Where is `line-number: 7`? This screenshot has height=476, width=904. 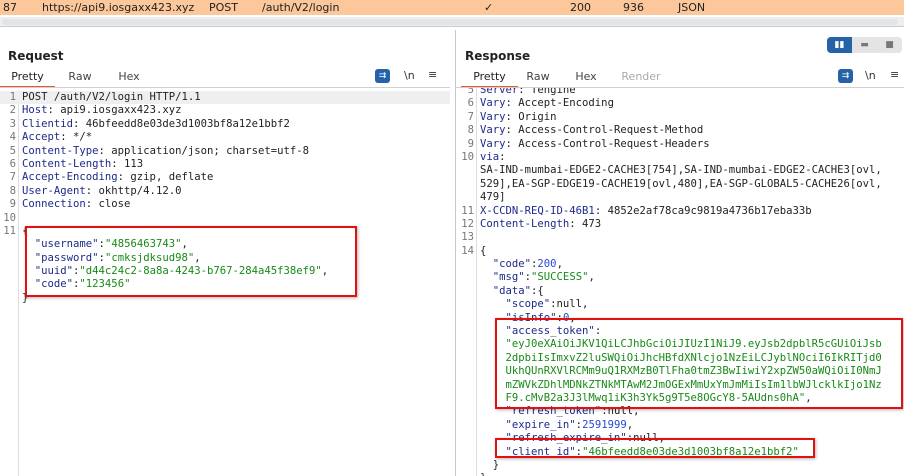
line-number: 7 is located at coordinates (470, 116).